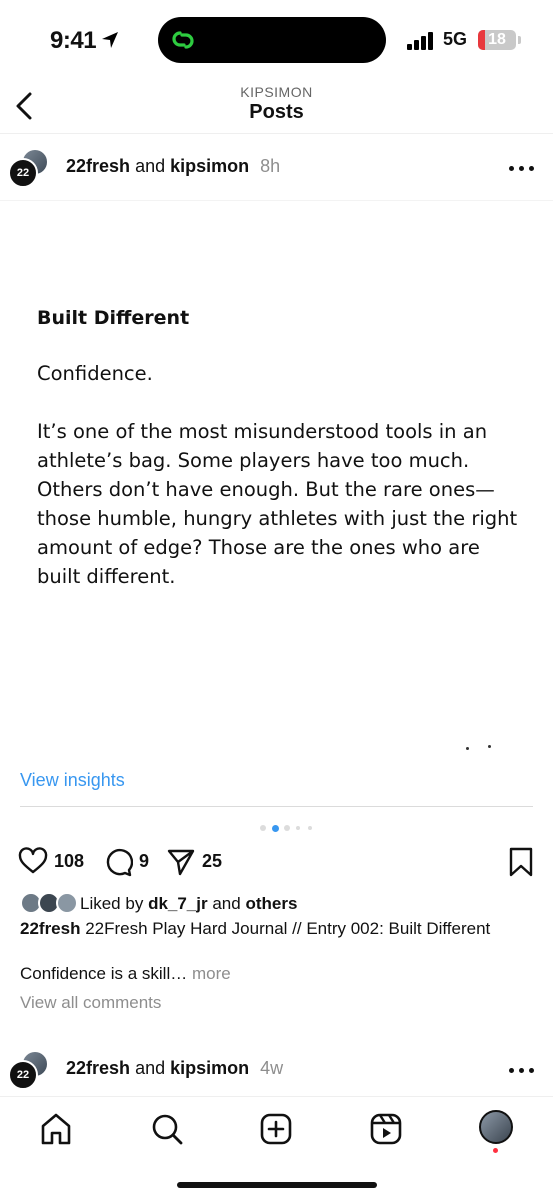 Image resolution: width=553 pixels, height=1200 pixels. What do you see at coordinates (167, 1129) in the screenshot?
I see `search-icon` at bounding box center [167, 1129].